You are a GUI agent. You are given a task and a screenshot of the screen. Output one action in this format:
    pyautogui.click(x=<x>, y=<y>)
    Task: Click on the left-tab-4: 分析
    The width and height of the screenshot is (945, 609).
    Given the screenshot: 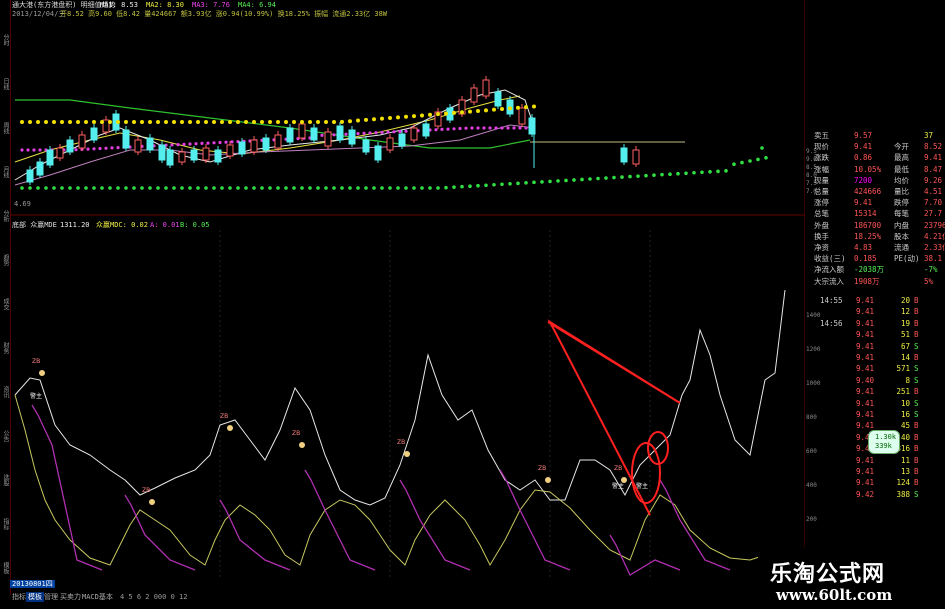 What is the action you would take?
    pyautogui.click(x=5, y=216)
    